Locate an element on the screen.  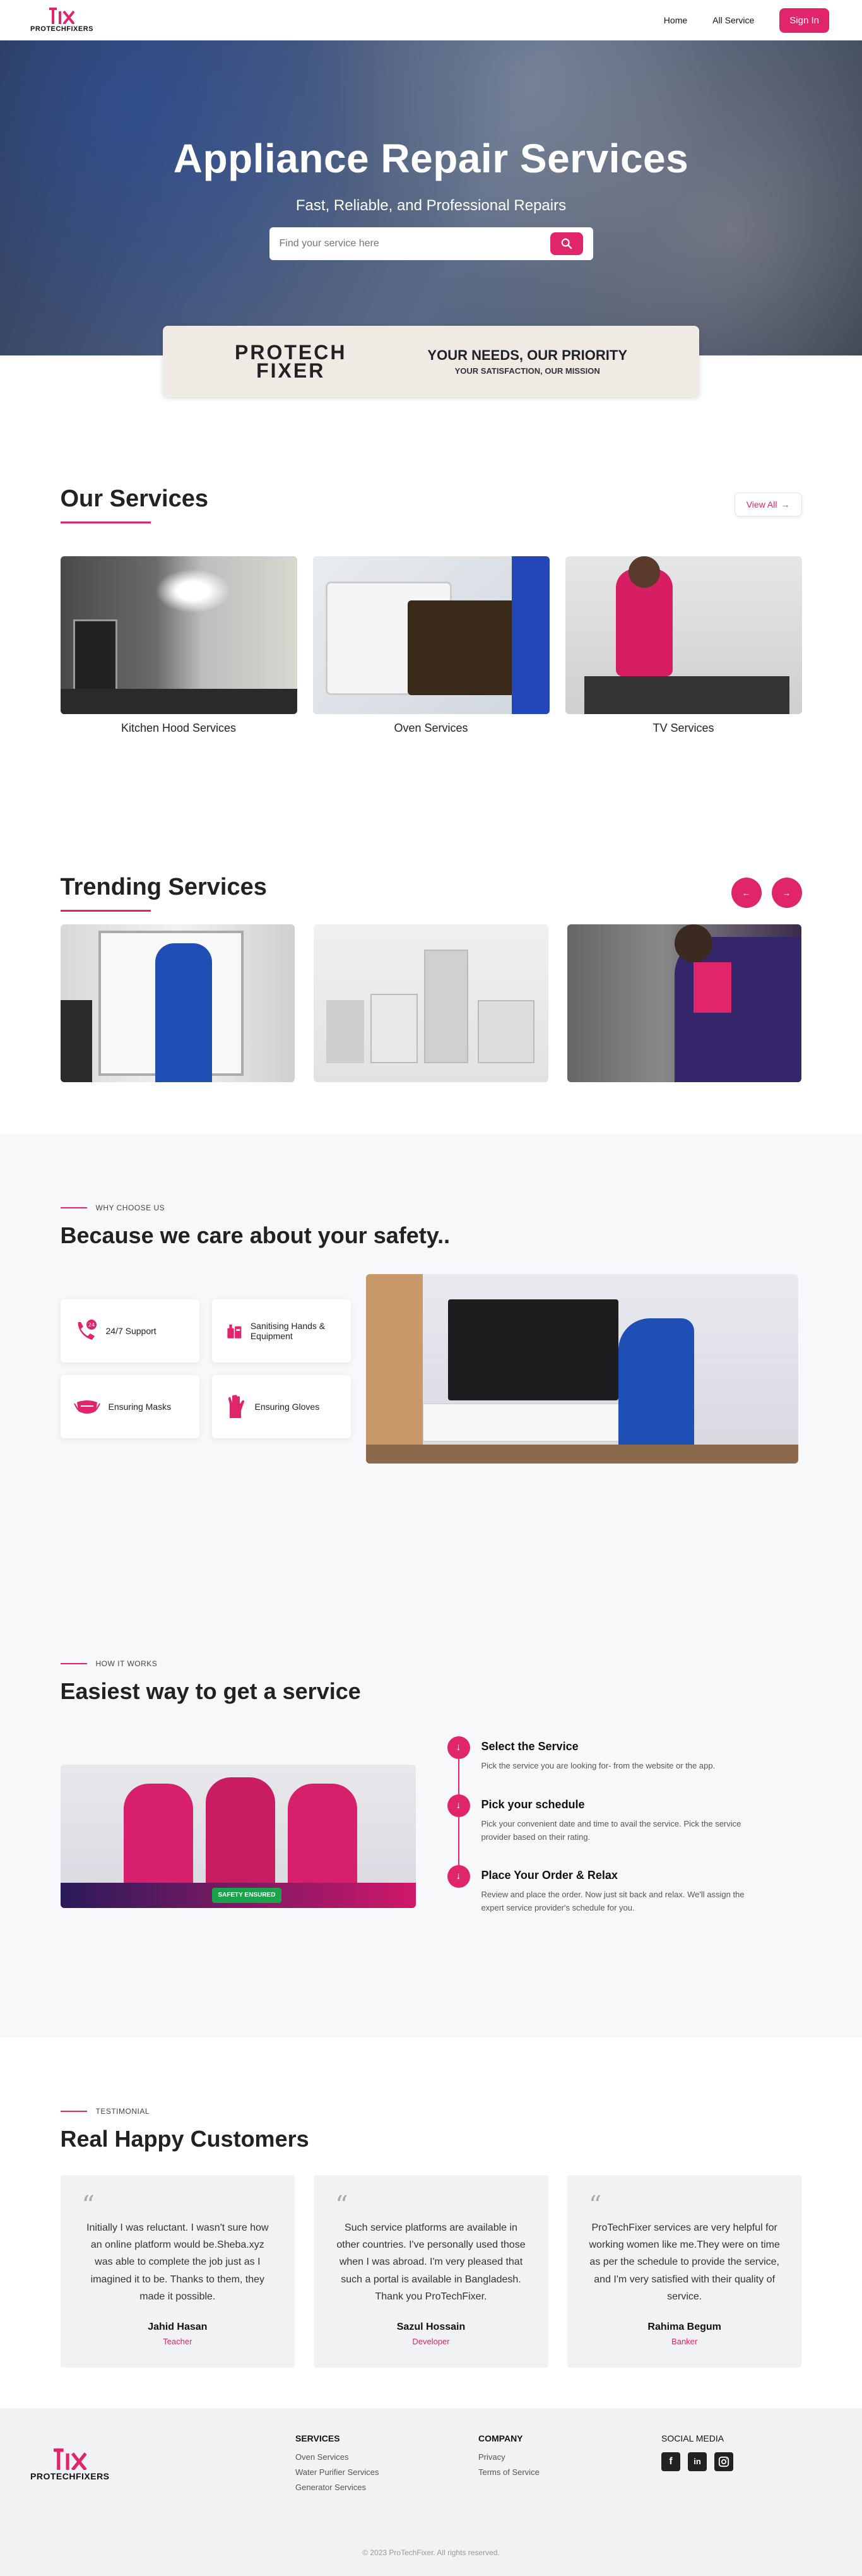
footer-social-col: SOCIAL MEDIA f in is located at coordinates (697, 2455).